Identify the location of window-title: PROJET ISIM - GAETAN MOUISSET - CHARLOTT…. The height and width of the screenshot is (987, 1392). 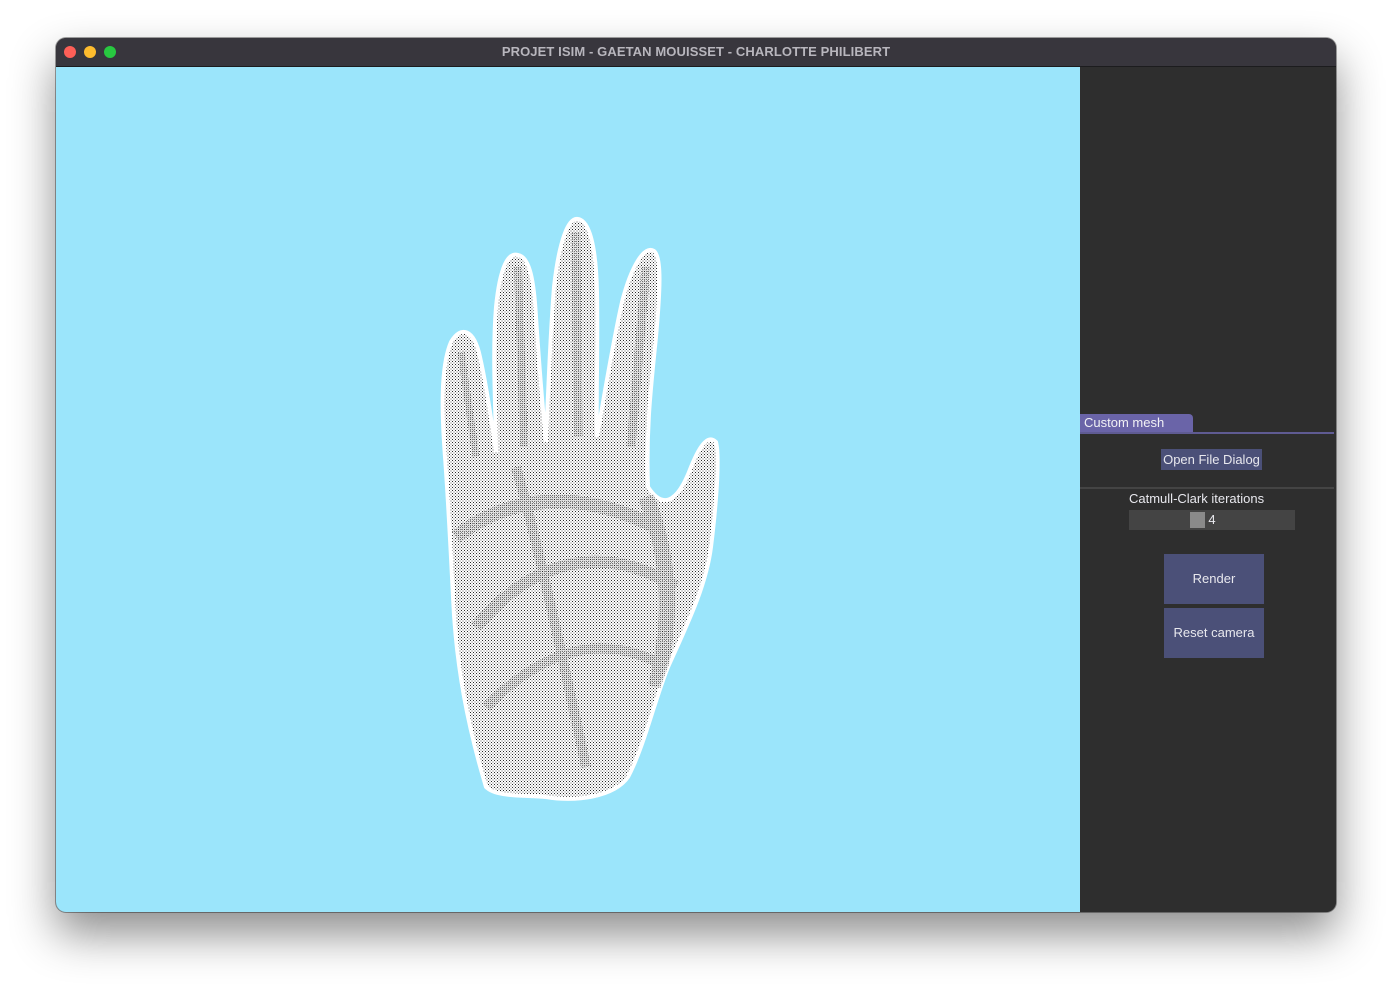
(696, 51).